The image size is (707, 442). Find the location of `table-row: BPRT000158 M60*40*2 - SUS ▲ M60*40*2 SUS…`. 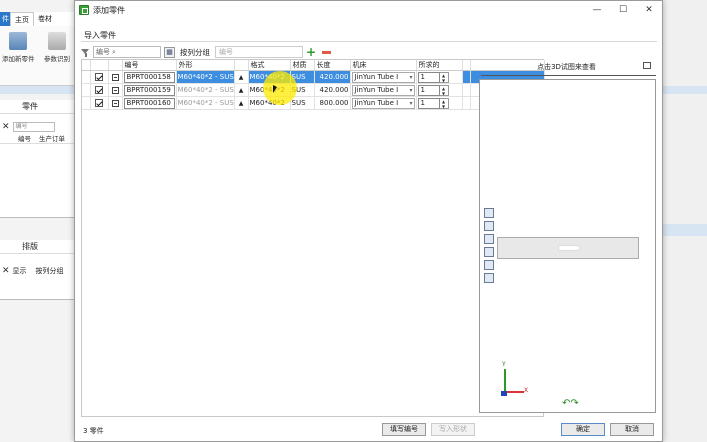

table-row: BPRT000158 M60*40*2 - SUS ▲ M60*40*2 SUS… is located at coordinates (313, 77).